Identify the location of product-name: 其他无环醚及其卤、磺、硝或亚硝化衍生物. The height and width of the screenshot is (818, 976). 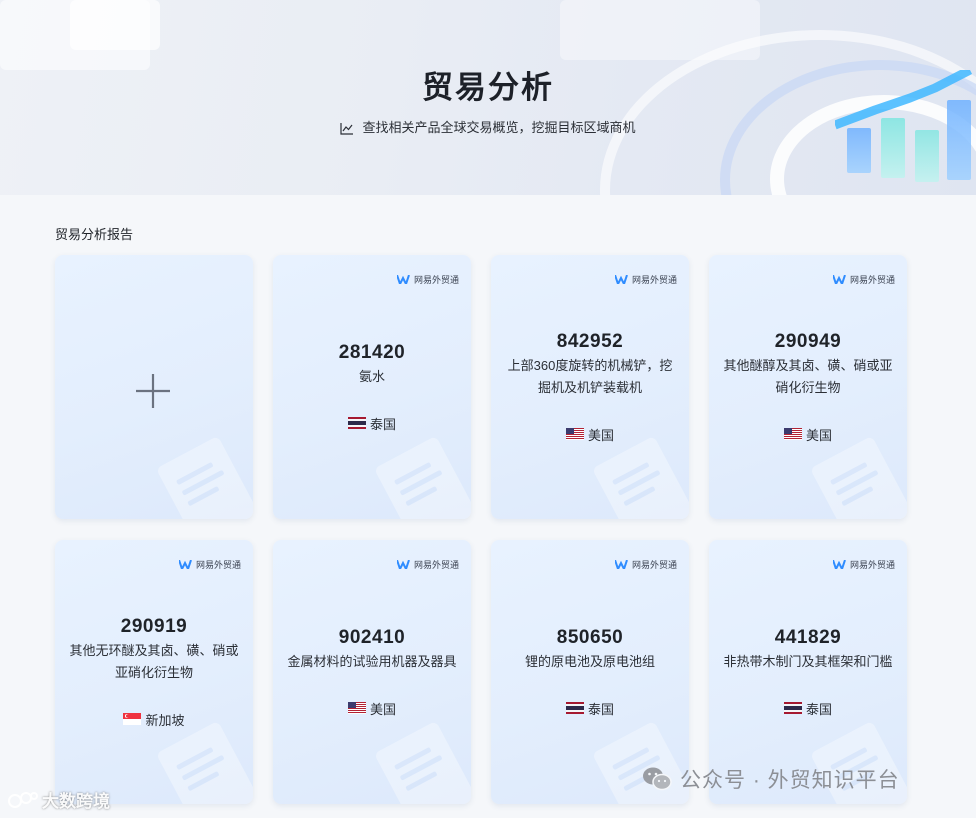
(154, 661).